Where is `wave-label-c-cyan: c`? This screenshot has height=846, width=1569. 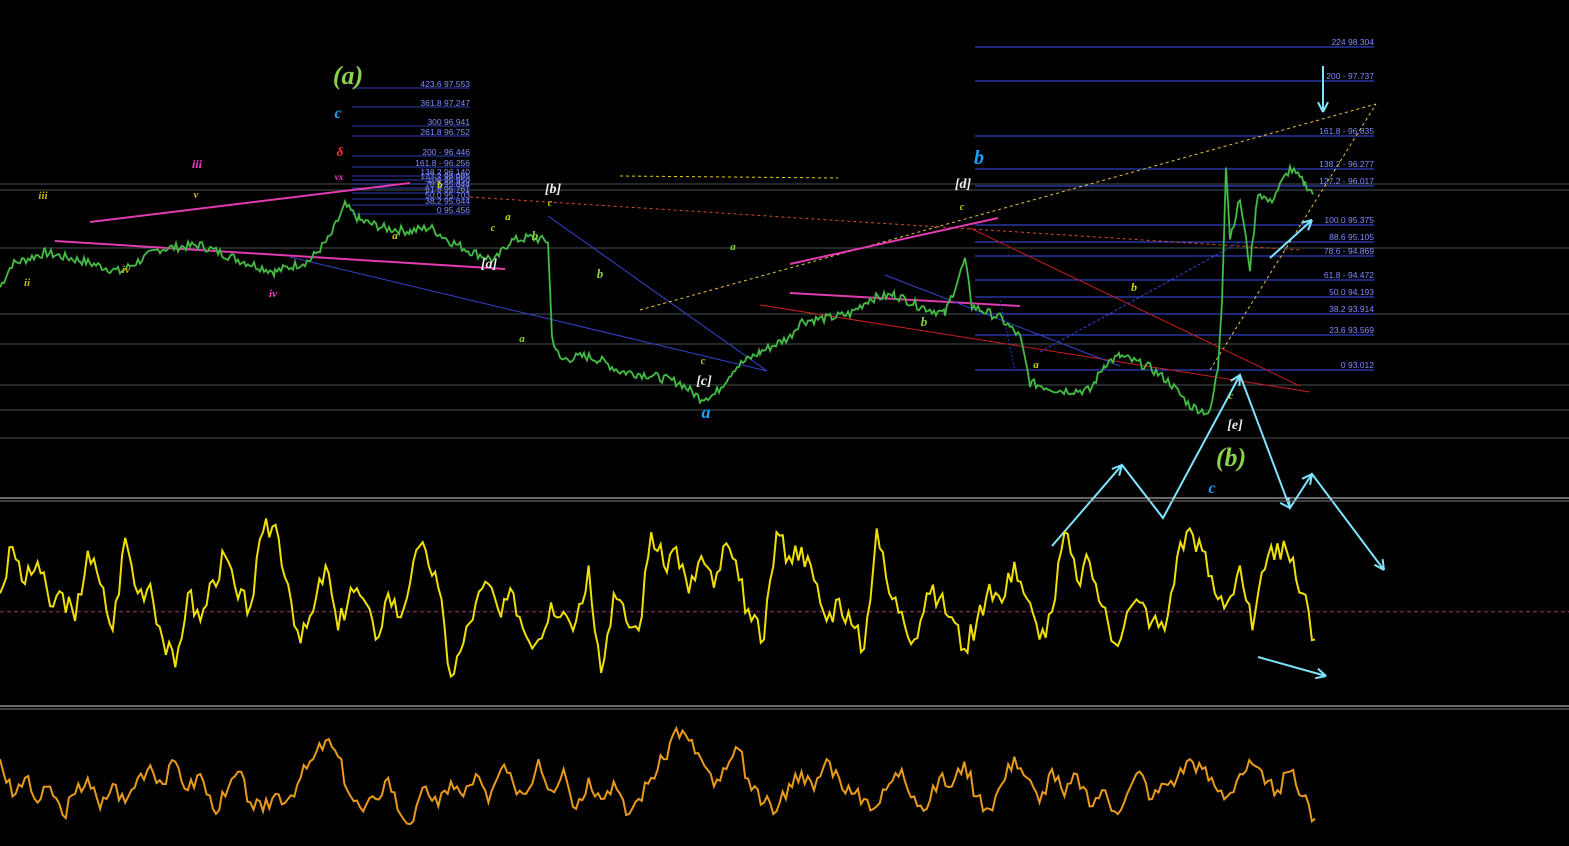
wave-label-c-cyan: c is located at coordinates (337, 113).